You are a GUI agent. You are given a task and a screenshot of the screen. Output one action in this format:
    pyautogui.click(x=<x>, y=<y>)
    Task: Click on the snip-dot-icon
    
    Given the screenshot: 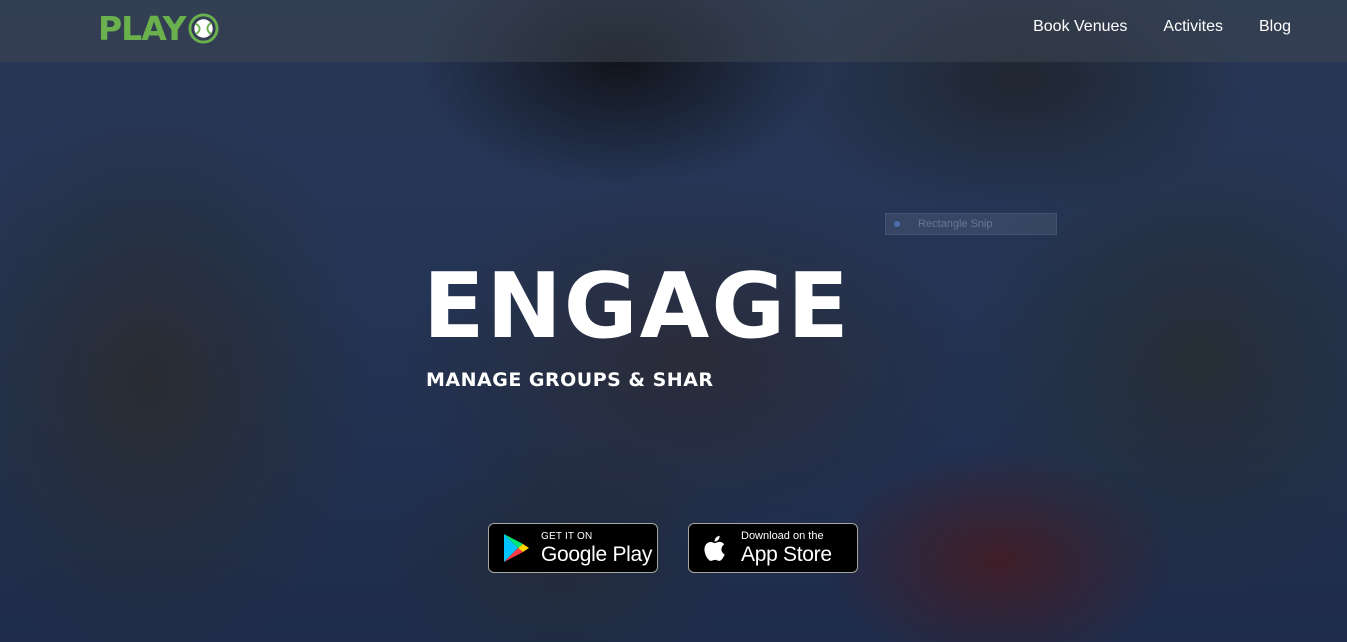 What is the action you would take?
    pyautogui.click(x=897, y=224)
    